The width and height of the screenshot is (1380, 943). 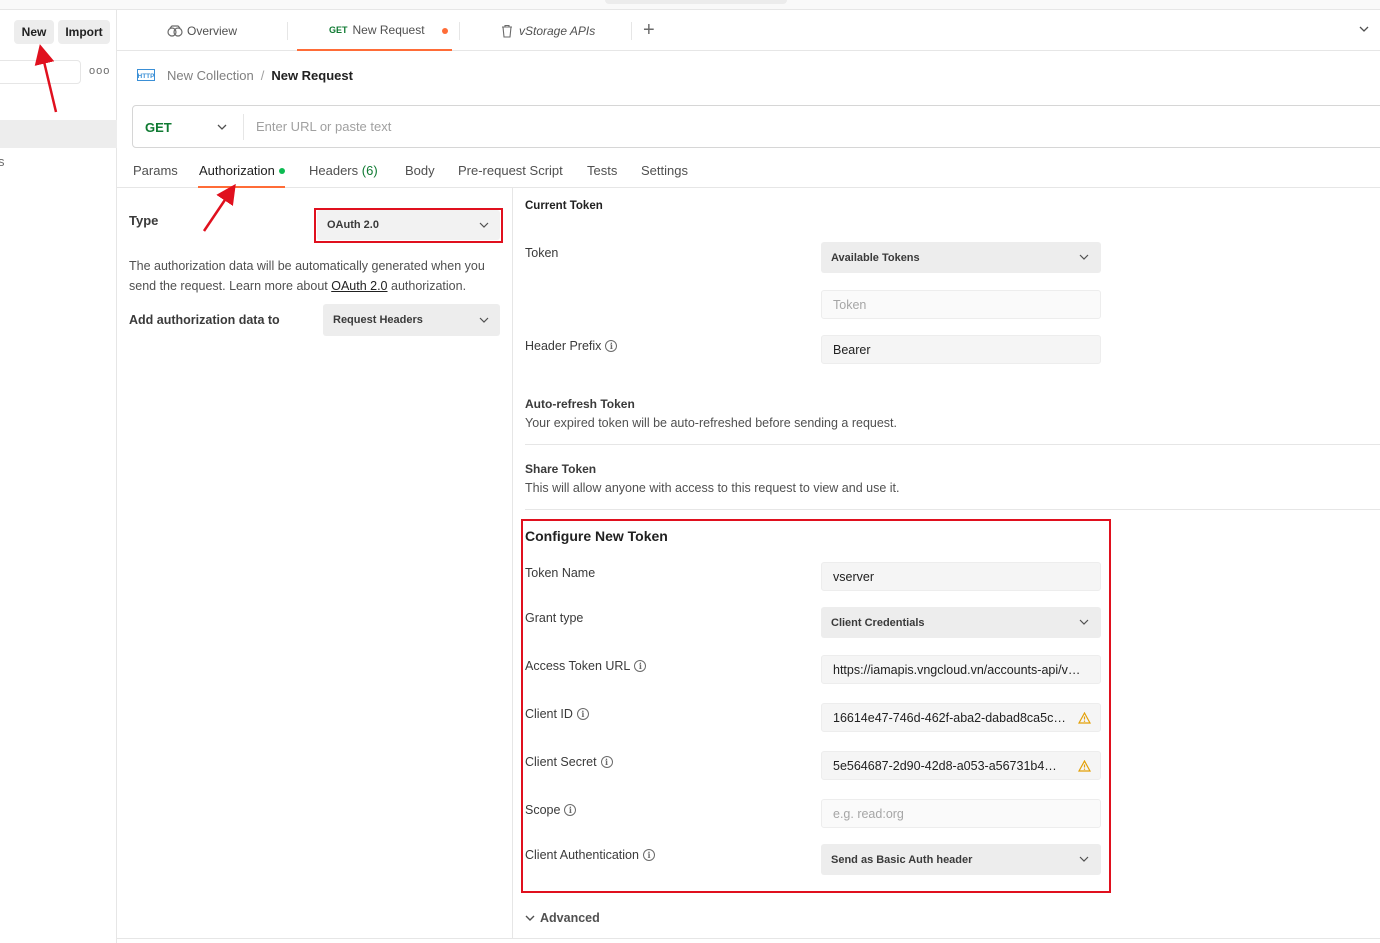 What do you see at coordinates (378, 320) in the screenshot?
I see `add-auth-to-value: Request Headers` at bounding box center [378, 320].